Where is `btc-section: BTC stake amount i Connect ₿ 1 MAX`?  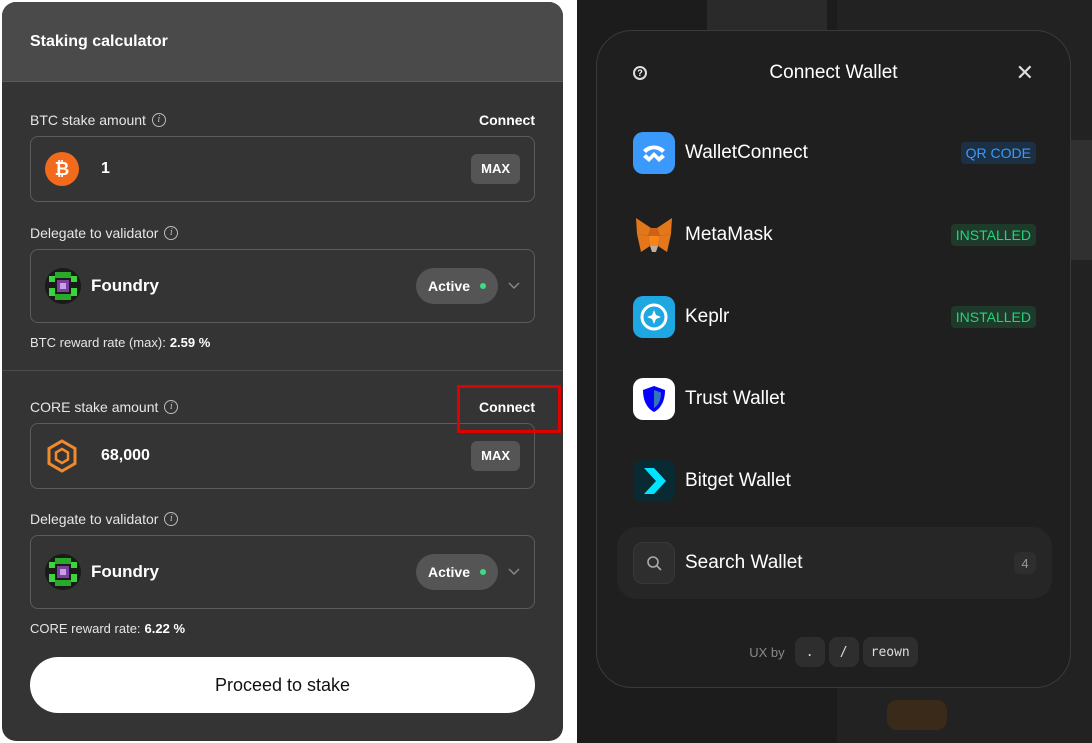 btc-section: BTC stake amount i Connect ₿ 1 MAX is located at coordinates (282, 156).